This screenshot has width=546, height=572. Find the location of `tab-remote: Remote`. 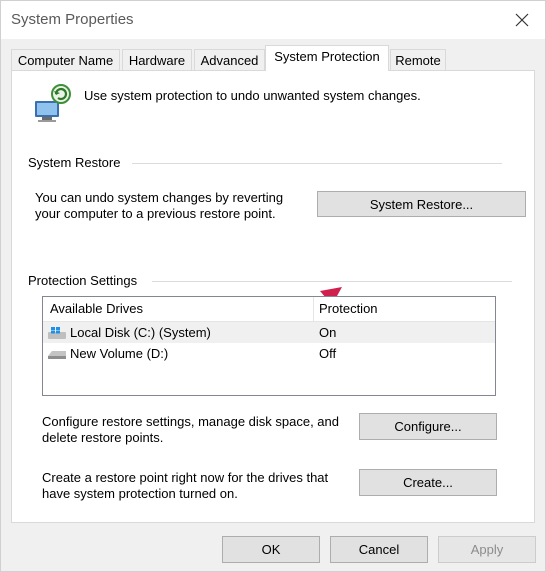

tab-remote: Remote is located at coordinates (418, 59).